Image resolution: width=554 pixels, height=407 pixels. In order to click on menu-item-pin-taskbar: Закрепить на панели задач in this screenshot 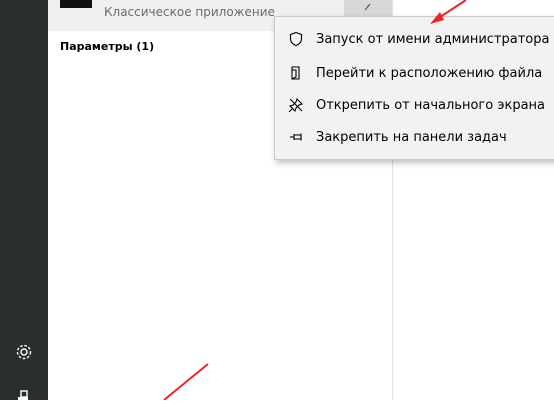, I will do `click(414, 137)`.